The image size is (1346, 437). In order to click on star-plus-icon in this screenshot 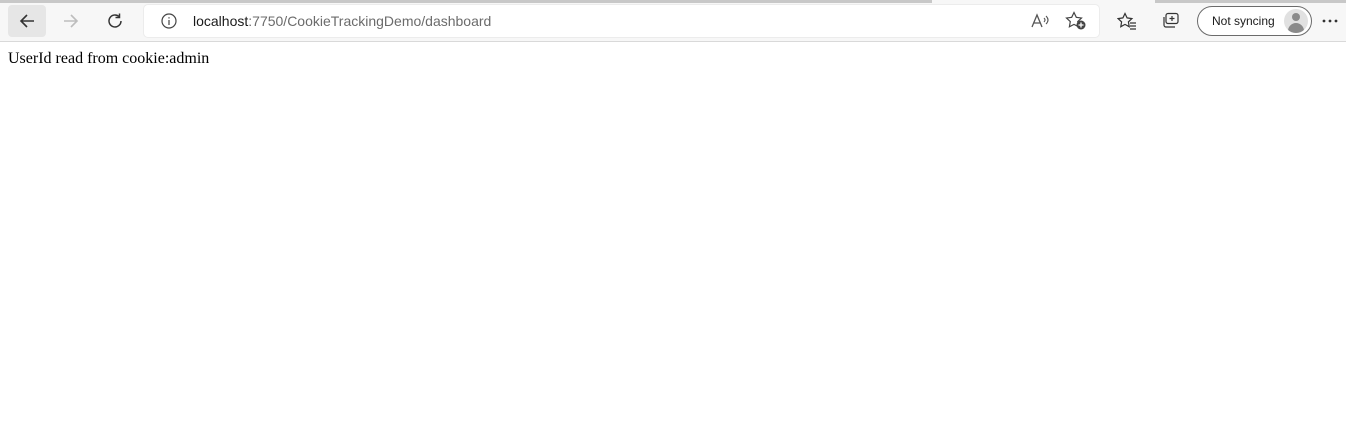, I will do `click(1076, 21)`.